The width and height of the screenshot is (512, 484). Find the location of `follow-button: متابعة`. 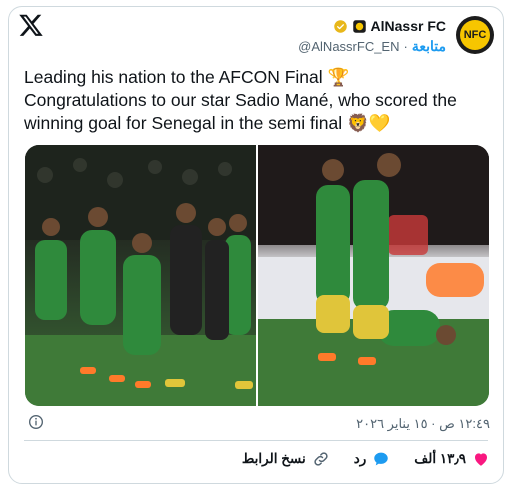

follow-button: متابعة is located at coordinates (429, 46).